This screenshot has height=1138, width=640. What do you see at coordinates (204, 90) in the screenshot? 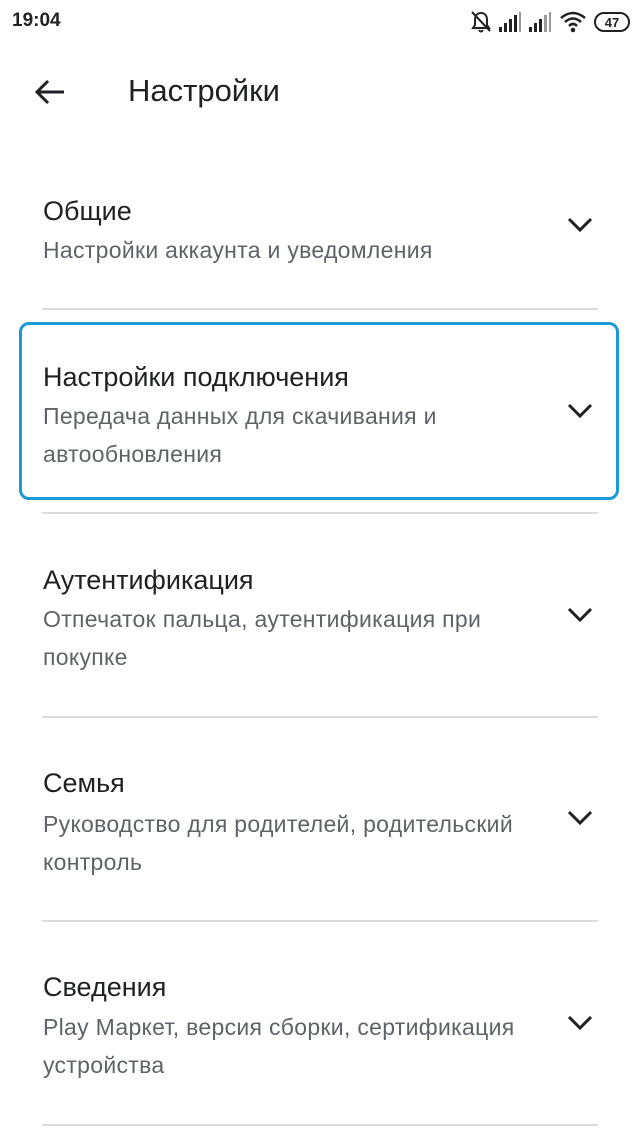
I see `page-title: Настройки` at bounding box center [204, 90].